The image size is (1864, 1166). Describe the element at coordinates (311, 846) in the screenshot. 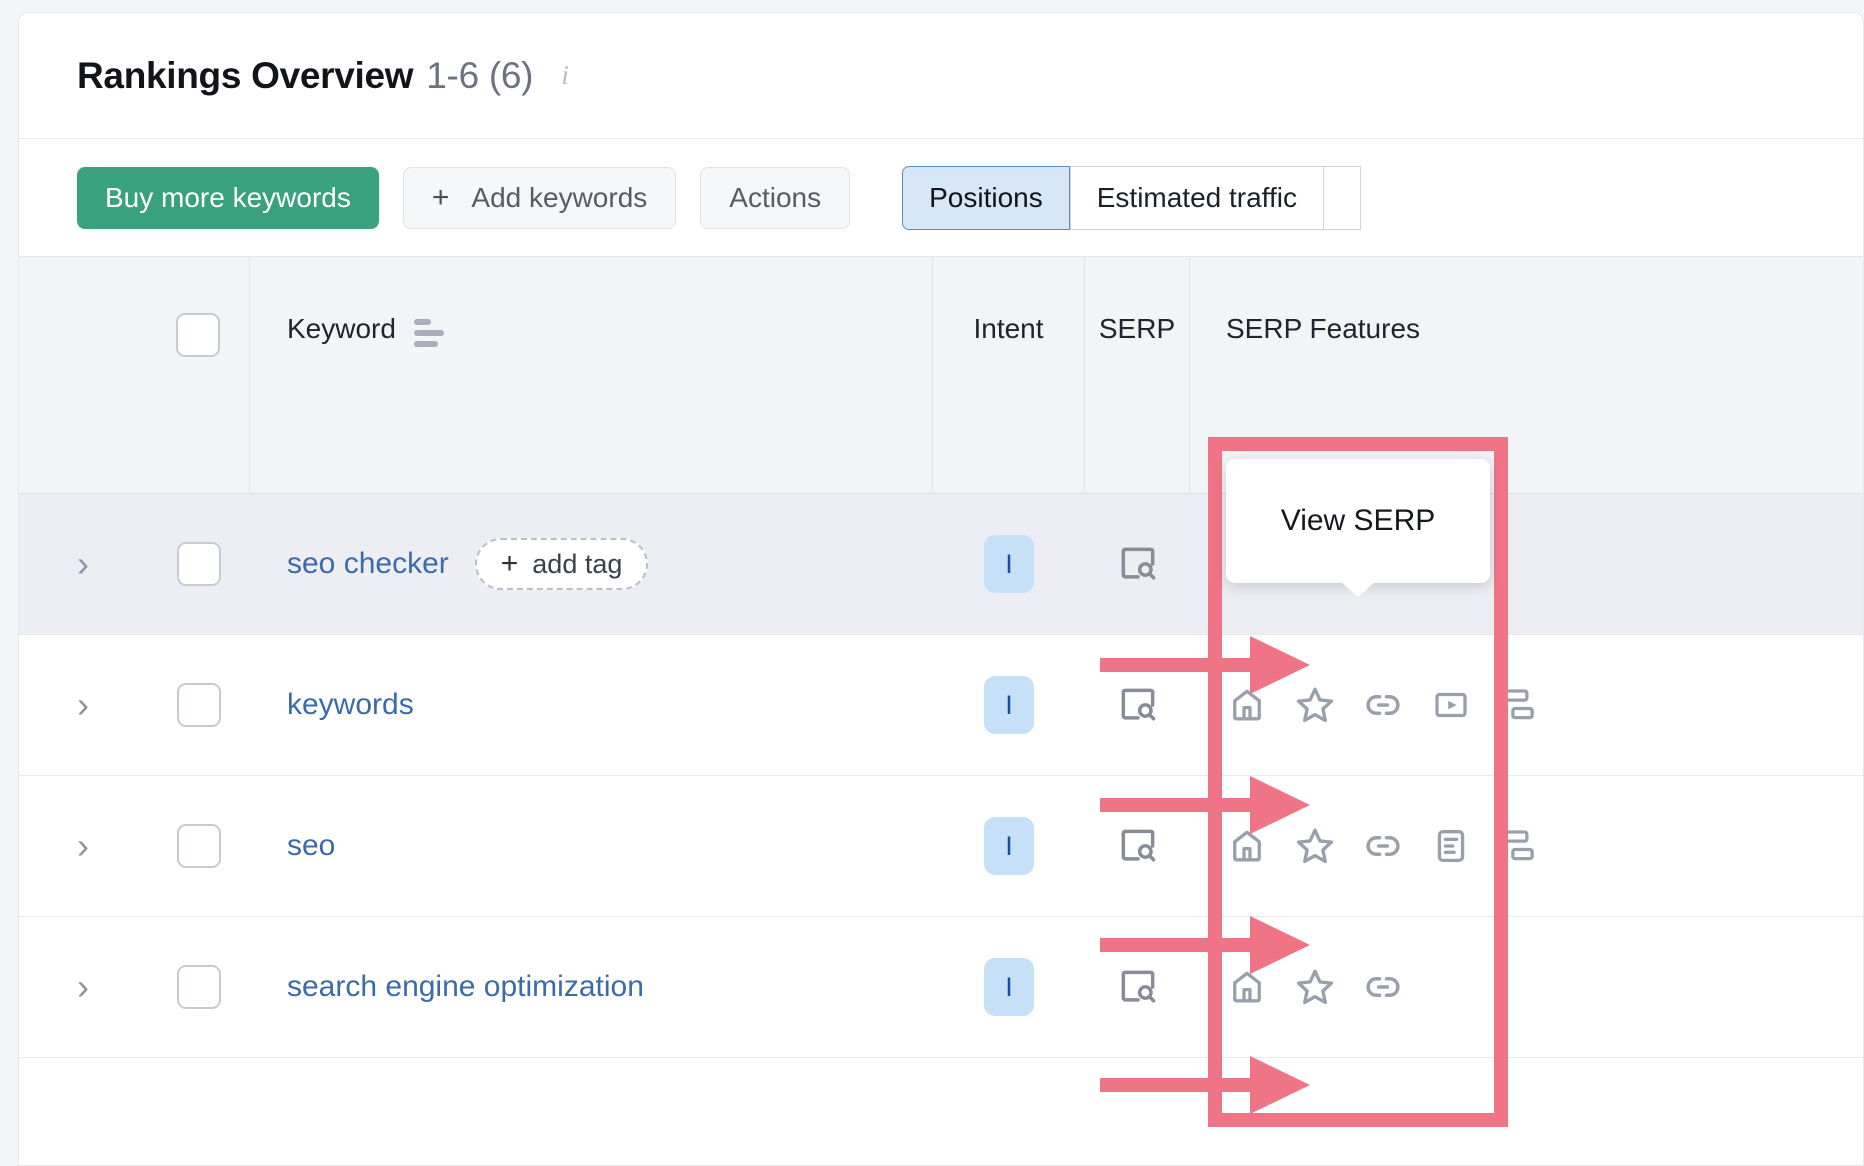

I see `keyword-link: seo` at that location.